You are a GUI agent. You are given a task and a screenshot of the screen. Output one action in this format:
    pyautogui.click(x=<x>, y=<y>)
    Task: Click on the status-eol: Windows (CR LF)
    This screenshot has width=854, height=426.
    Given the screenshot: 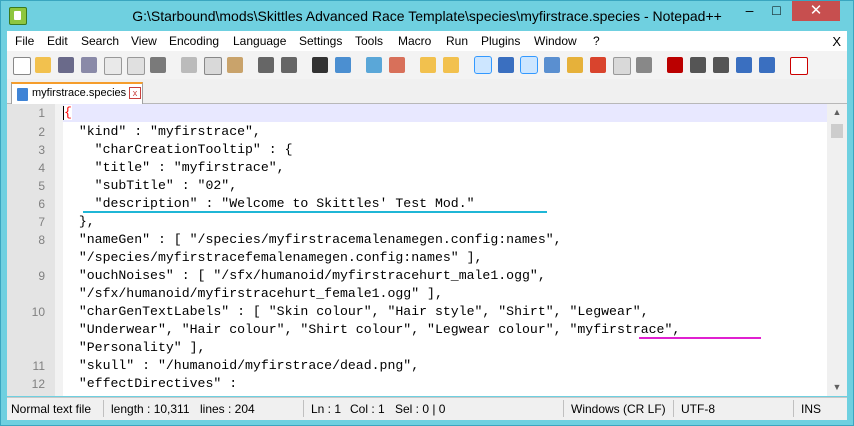 What is the action you would take?
    pyautogui.click(x=618, y=409)
    